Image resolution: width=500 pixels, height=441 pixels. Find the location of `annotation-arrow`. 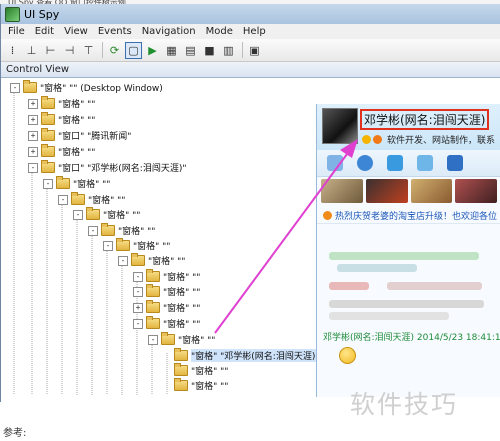

annotation-arrow is located at coordinates (286, 236).